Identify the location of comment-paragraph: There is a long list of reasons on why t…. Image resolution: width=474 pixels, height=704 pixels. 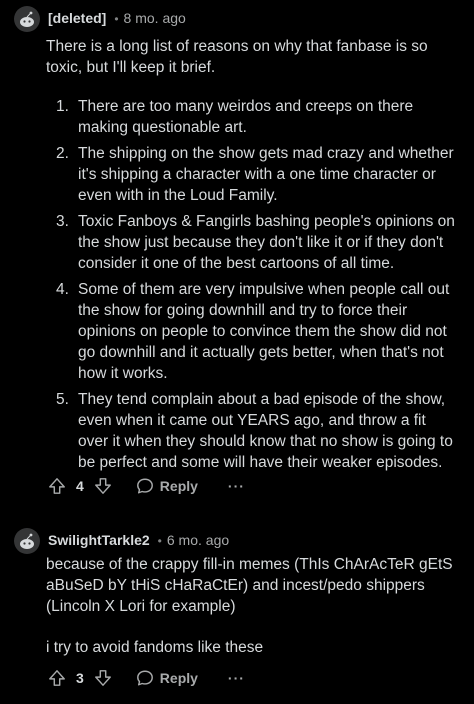
(237, 57).